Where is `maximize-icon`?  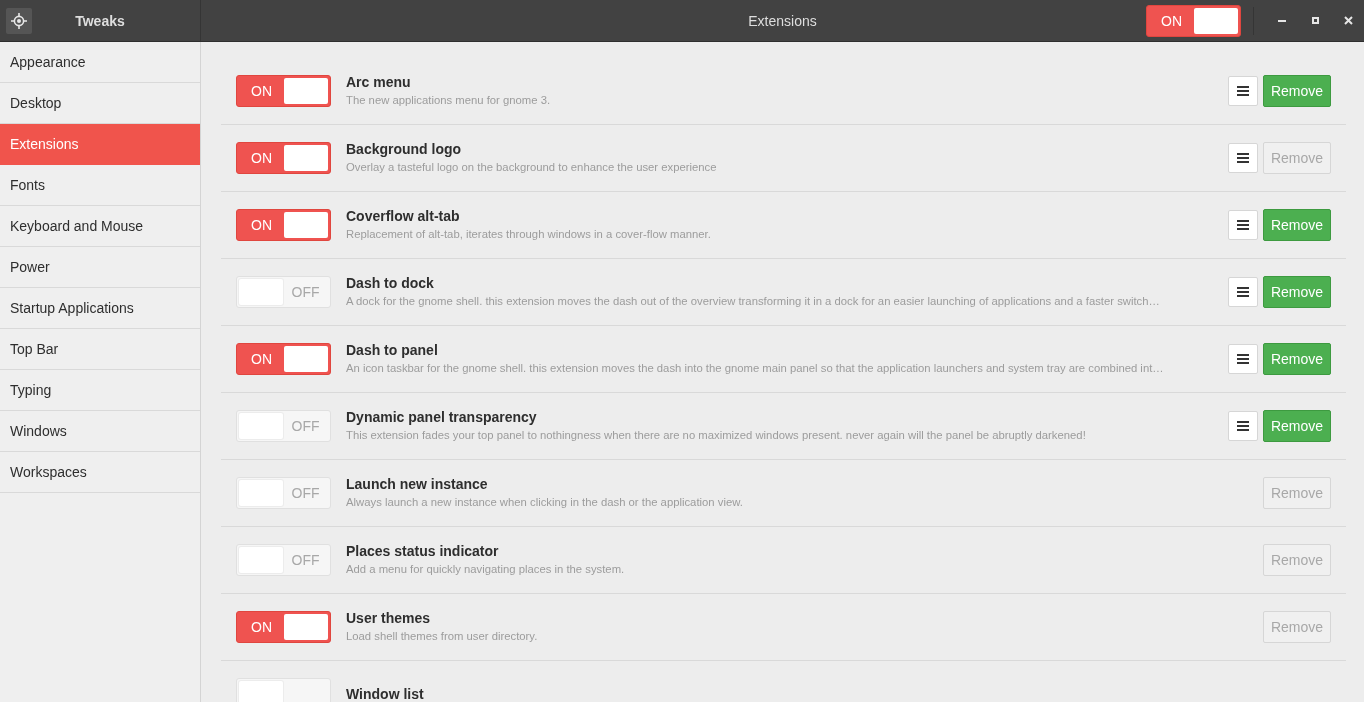 maximize-icon is located at coordinates (1315, 20).